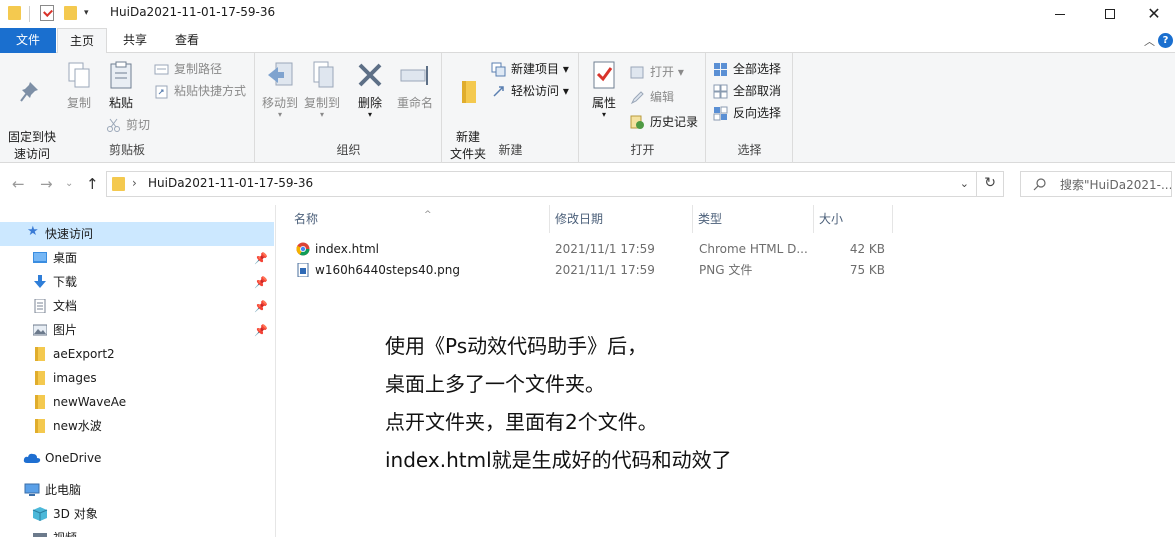  Describe the element at coordinates (82, 41) in the screenshot. I see `tab-home: 主页` at that location.